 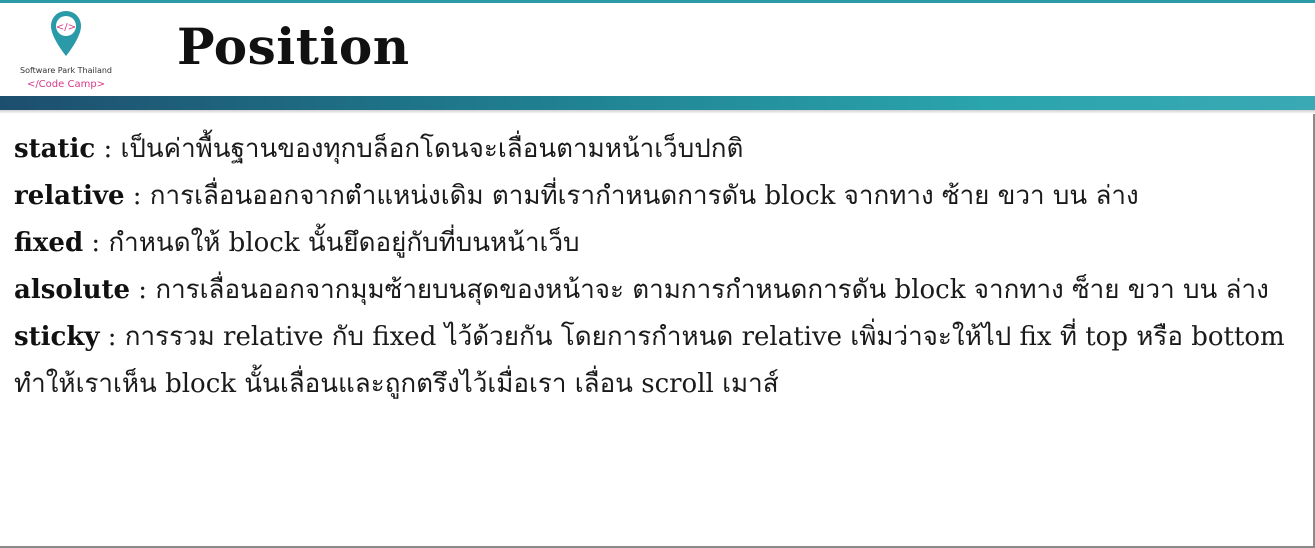 What do you see at coordinates (66, 33) in the screenshot?
I see `location-pin-icon: </>` at bounding box center [66, 33].